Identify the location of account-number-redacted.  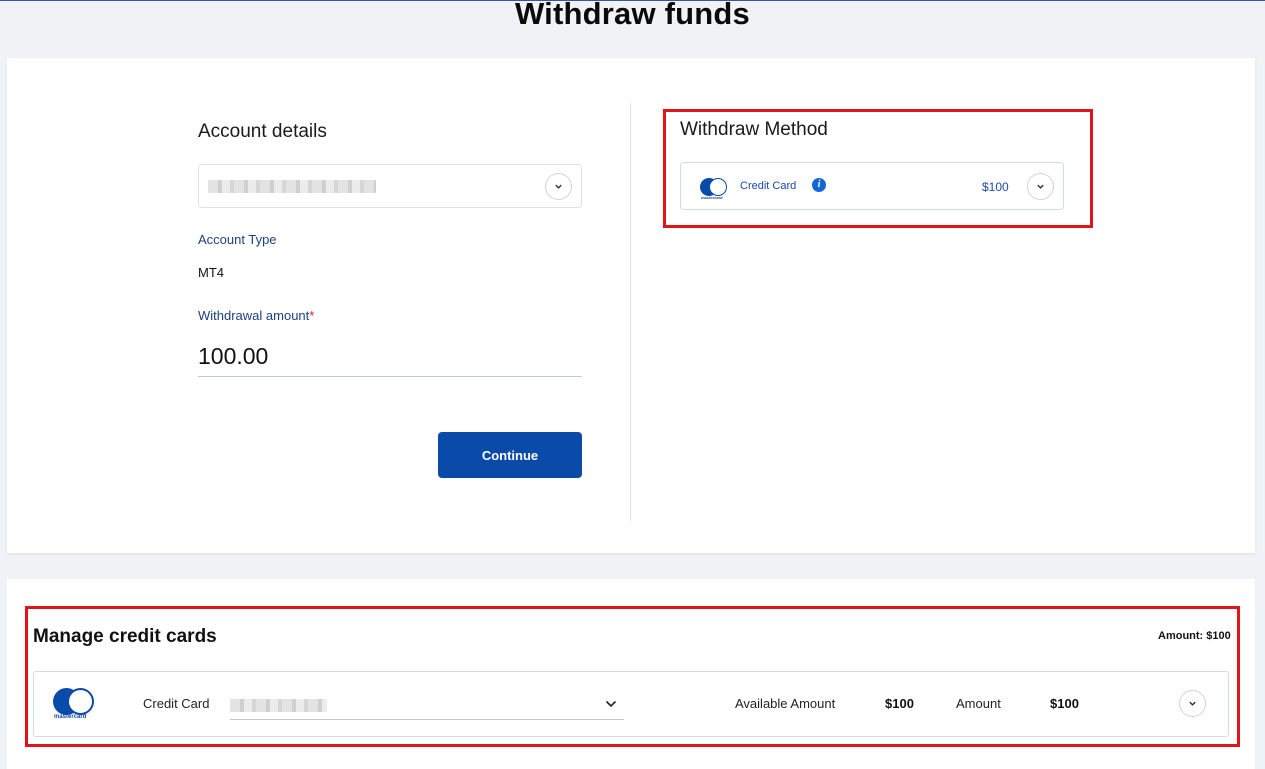
(292, 186).